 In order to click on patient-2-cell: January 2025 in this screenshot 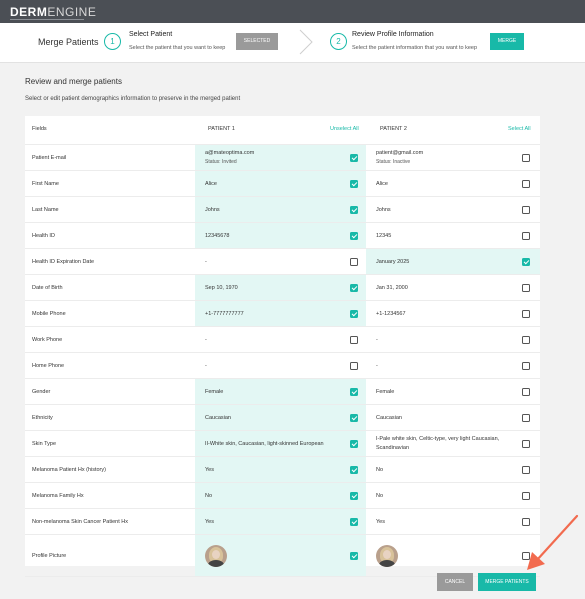, I will do `click(453, 261)`.